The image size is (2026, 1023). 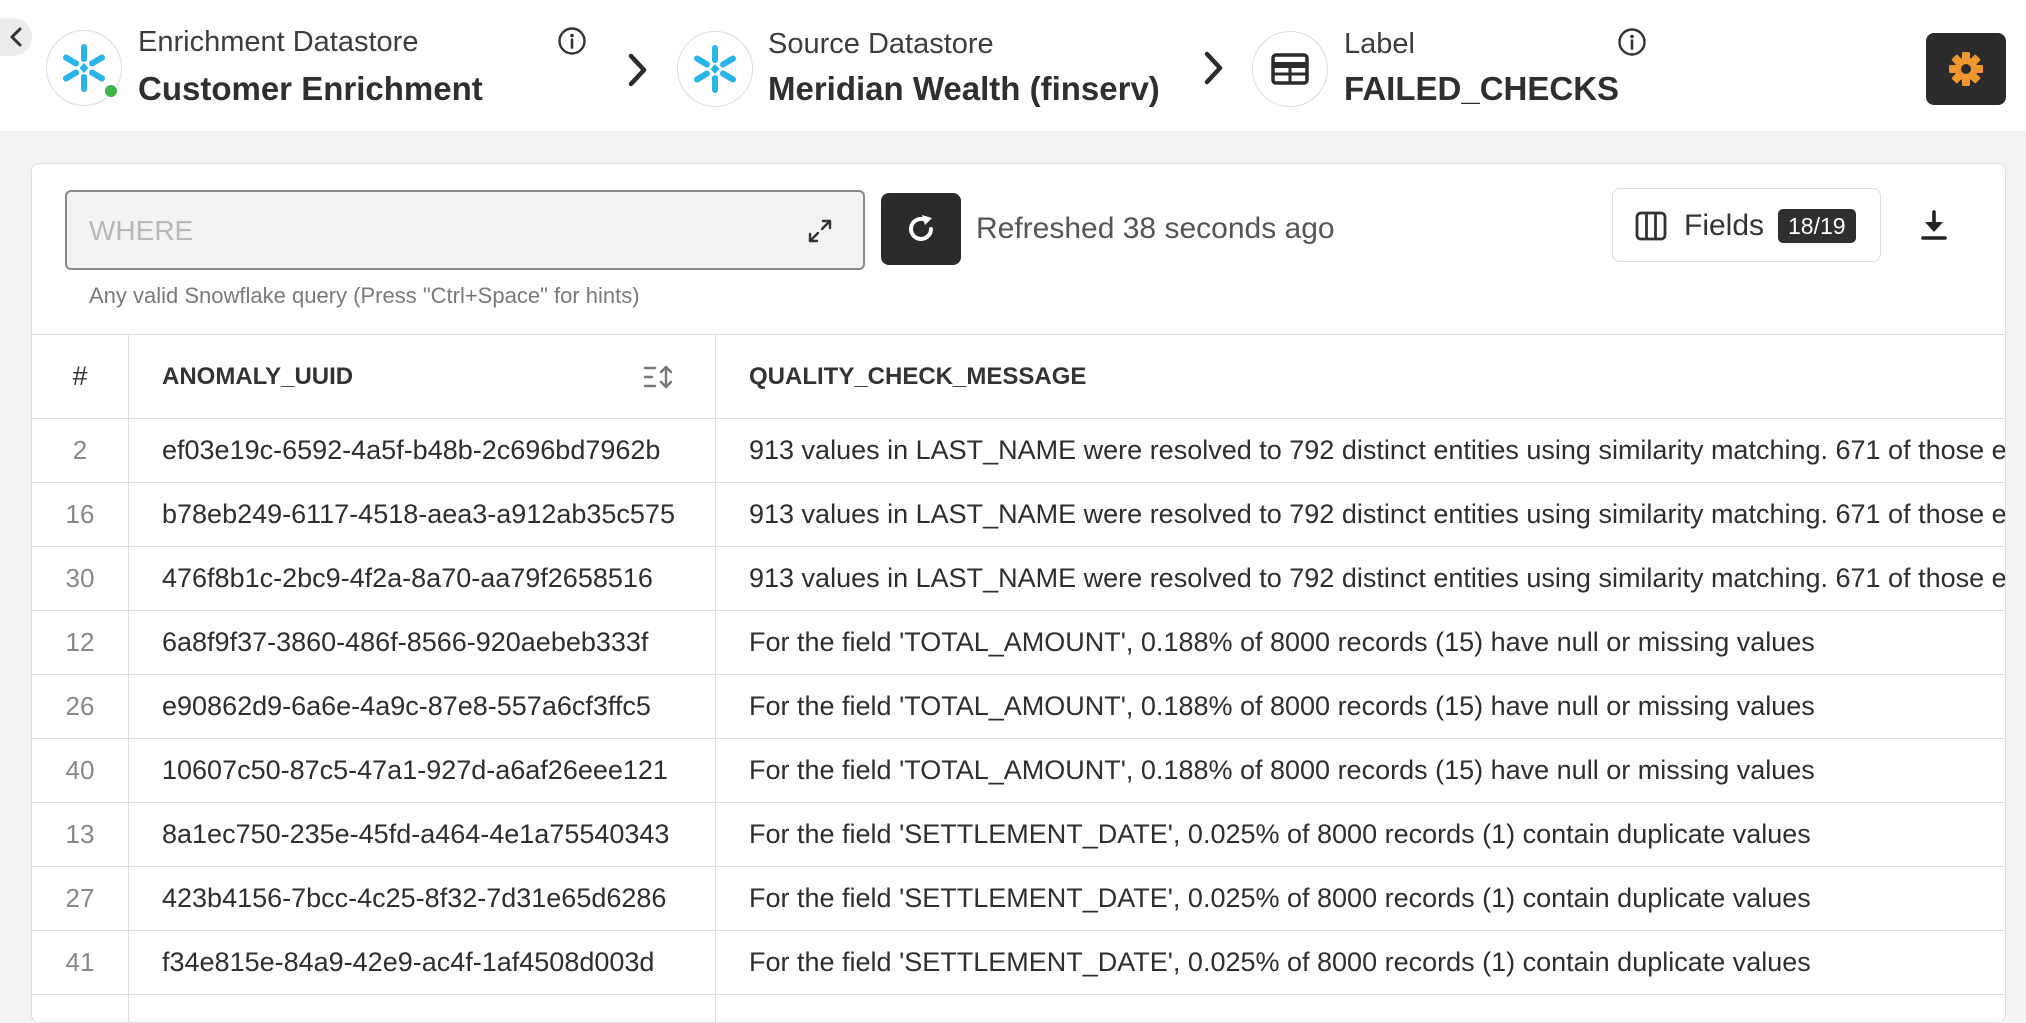 I want to click on sort-icon, so click(x=659, y=377).